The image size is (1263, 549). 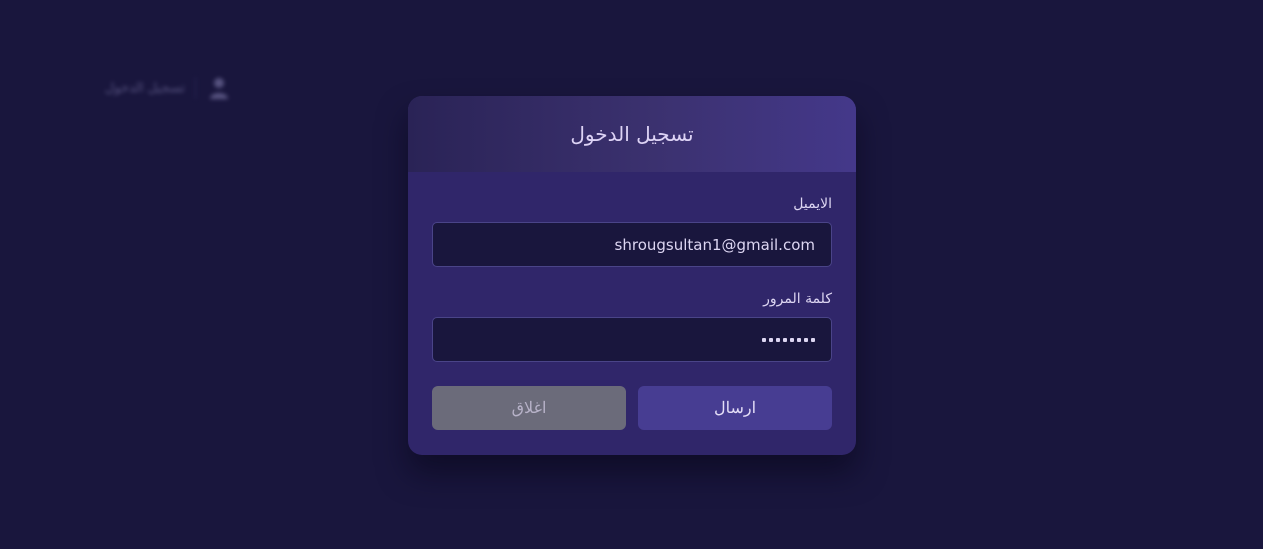 I want to click on submit-button: ارسال, so click(x=735, y=408).